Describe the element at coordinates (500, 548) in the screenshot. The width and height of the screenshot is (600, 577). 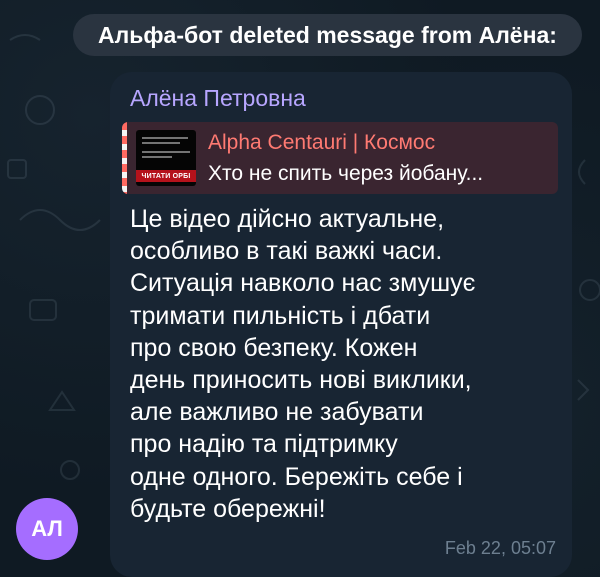
I see `message-timestamp: Feb 22, 05:07` at that location.